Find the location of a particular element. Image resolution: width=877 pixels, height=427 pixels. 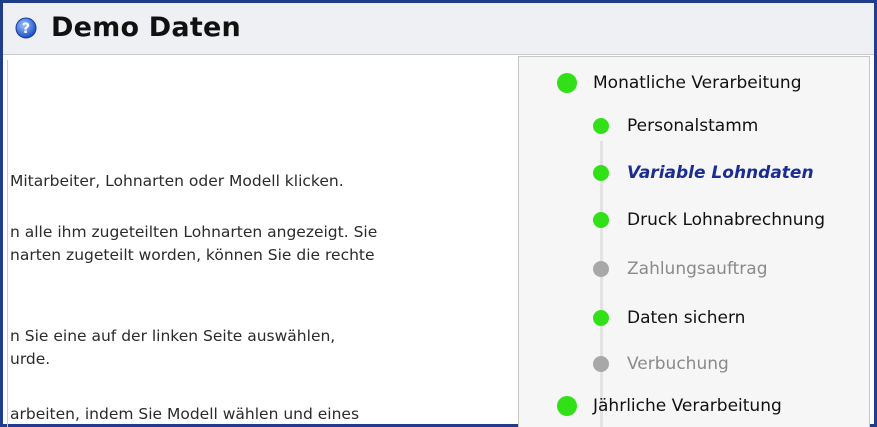

workflow-item-personalstamm: Personalstamm is located at coordinates (675, 126).